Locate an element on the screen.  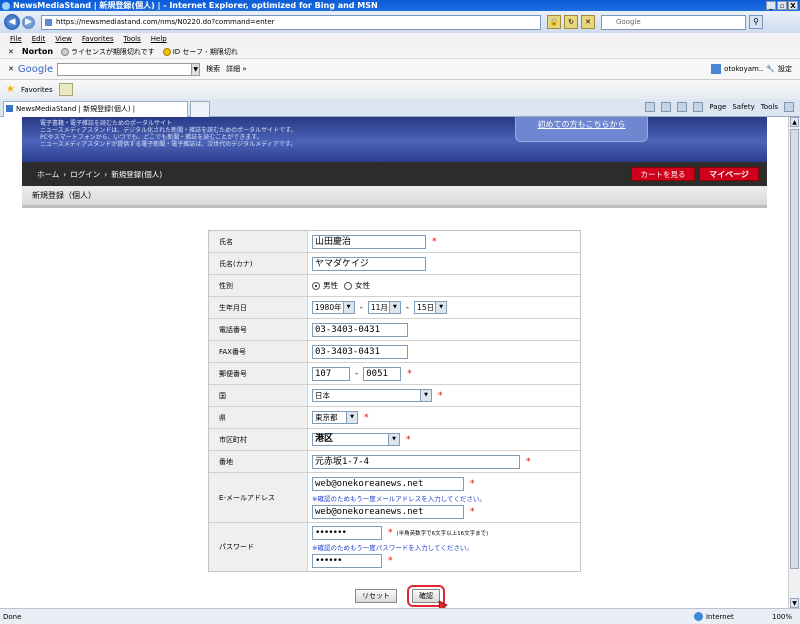
city-select: 港区 is located at coordinates (356, 439).